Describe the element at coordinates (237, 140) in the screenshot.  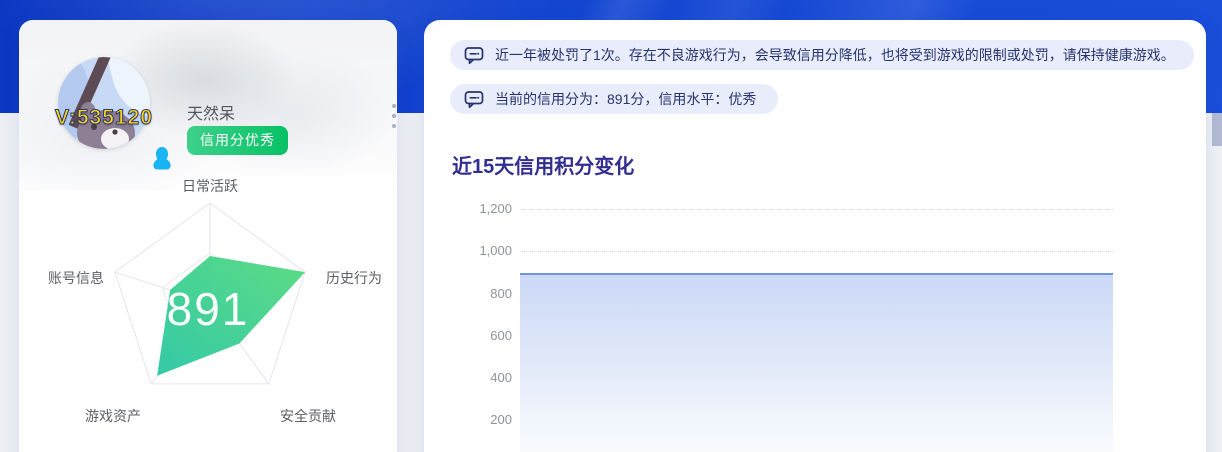
I see `credit-badge: 信用分优秀` at that location.